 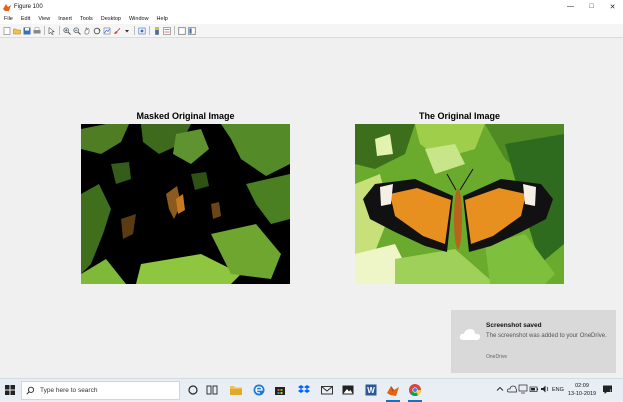 What do you see at coordinates (67, 30) in the screenshot?
I see `zoom-in-icon` at bounding box center [67, 30].